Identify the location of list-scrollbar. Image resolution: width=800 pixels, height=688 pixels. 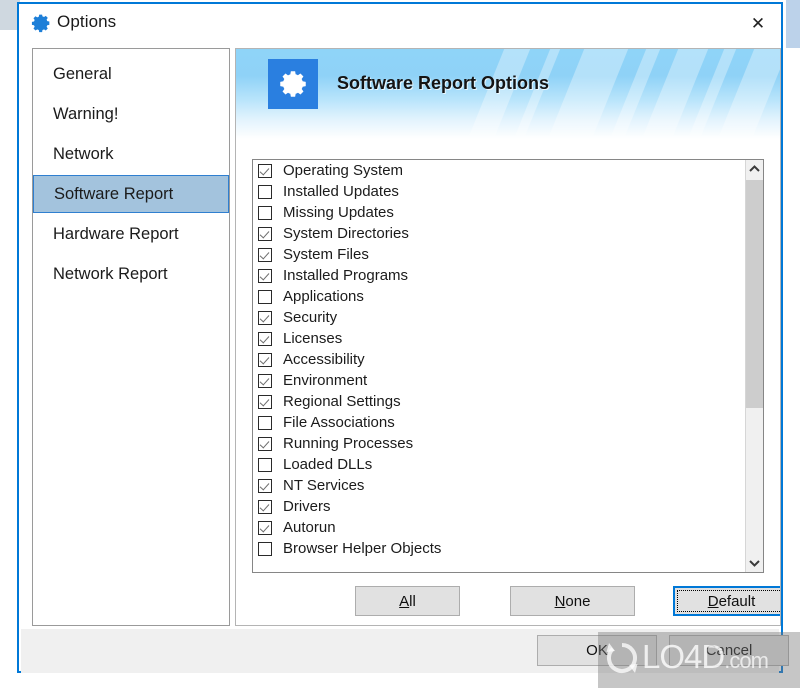
(754, 366).